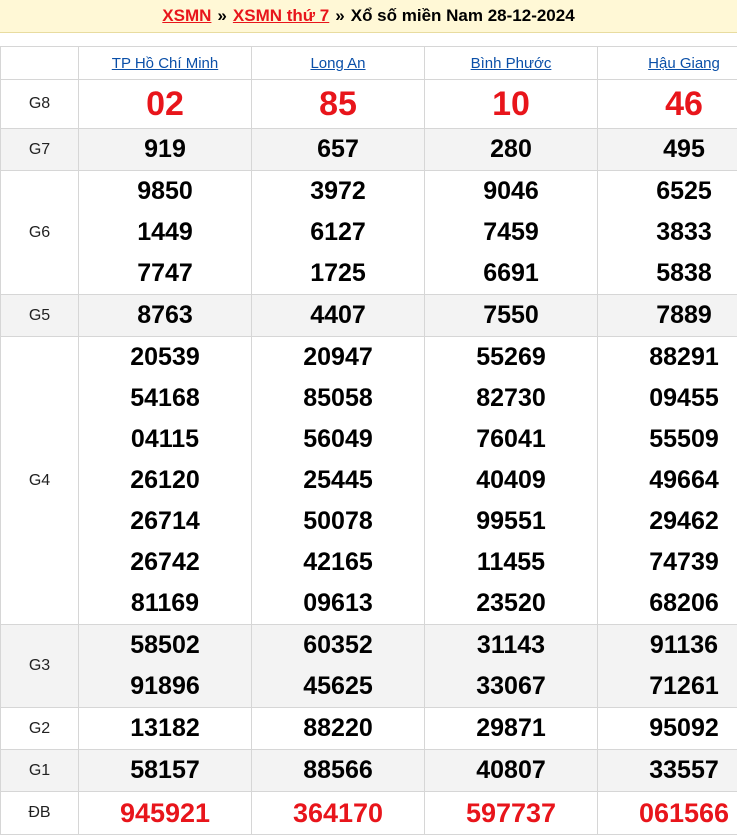 The height and width of the screenshot is (838, 737). What do you see at coordinates (511, 315) in the screenshot?
I see `prize-number: 7550` at bounding box center [511, 315].